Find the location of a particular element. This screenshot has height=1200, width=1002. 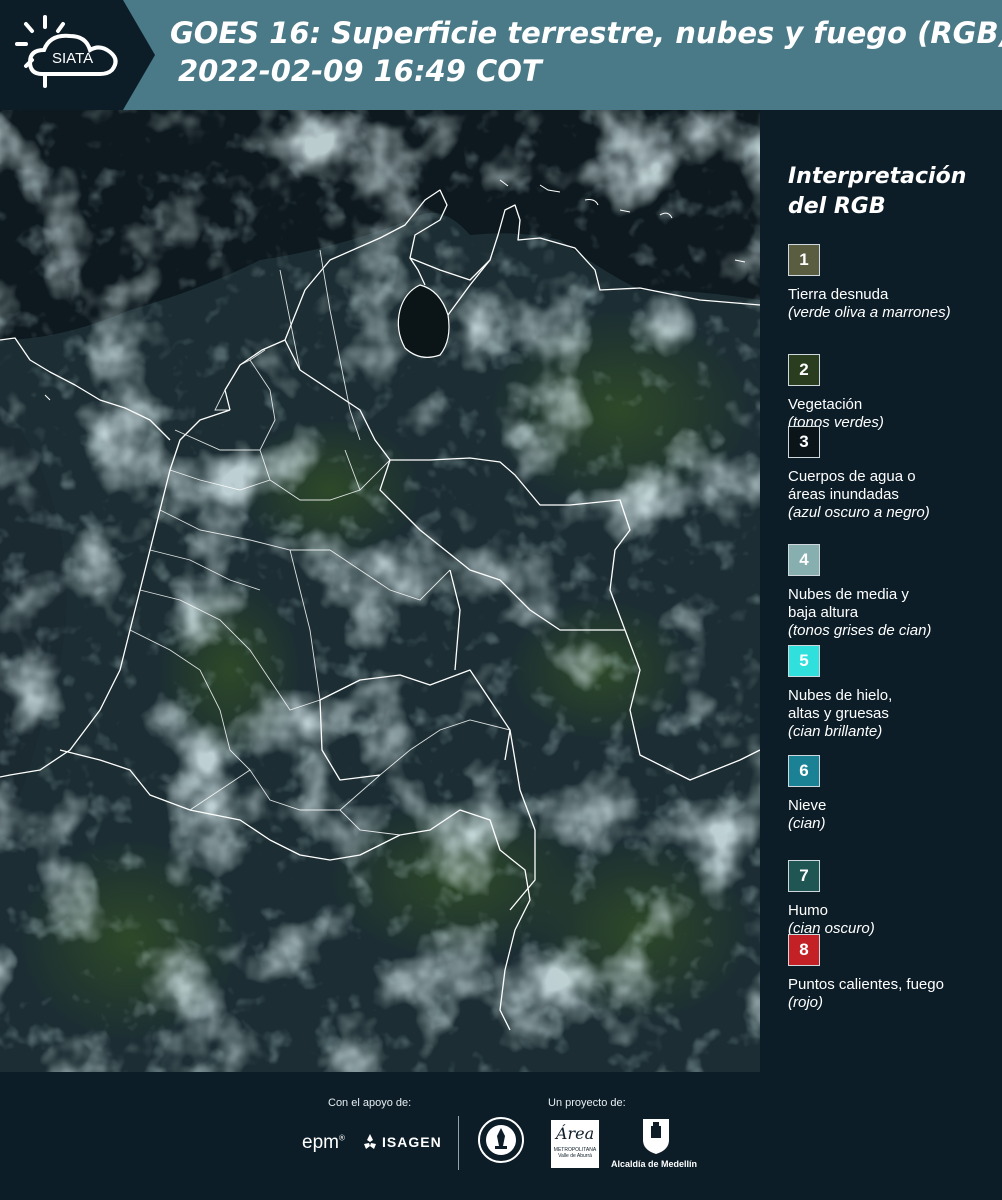

legend-label-line: Vegetación is located at coordinates (825, 404).